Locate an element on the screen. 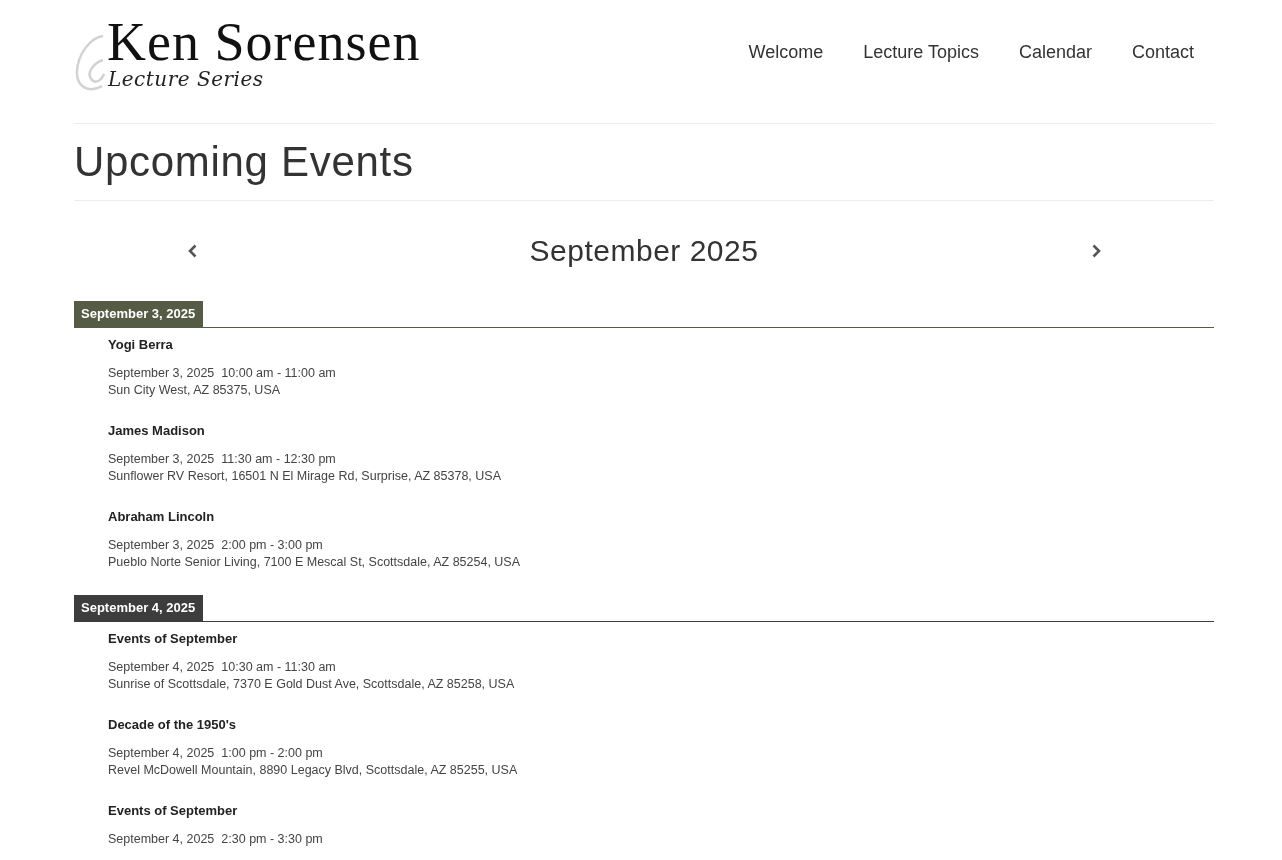  nav-link: Contact is located at coordinates (1162, 52).